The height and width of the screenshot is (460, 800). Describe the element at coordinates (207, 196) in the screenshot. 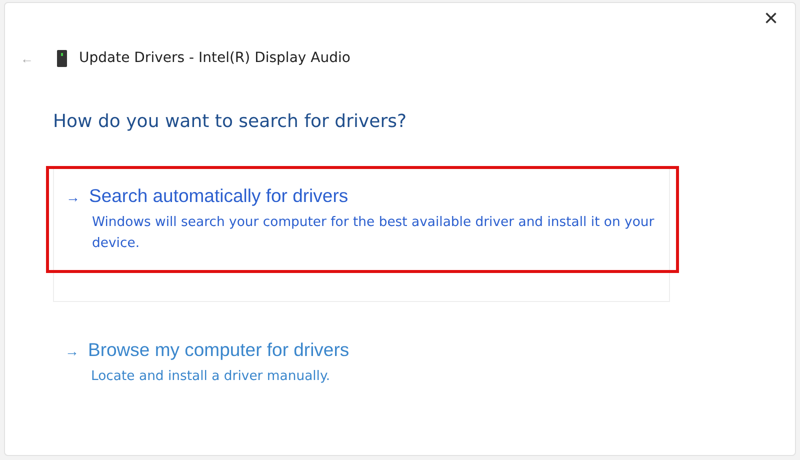

I see `option-link: → Search automatically for drivers` at that location.